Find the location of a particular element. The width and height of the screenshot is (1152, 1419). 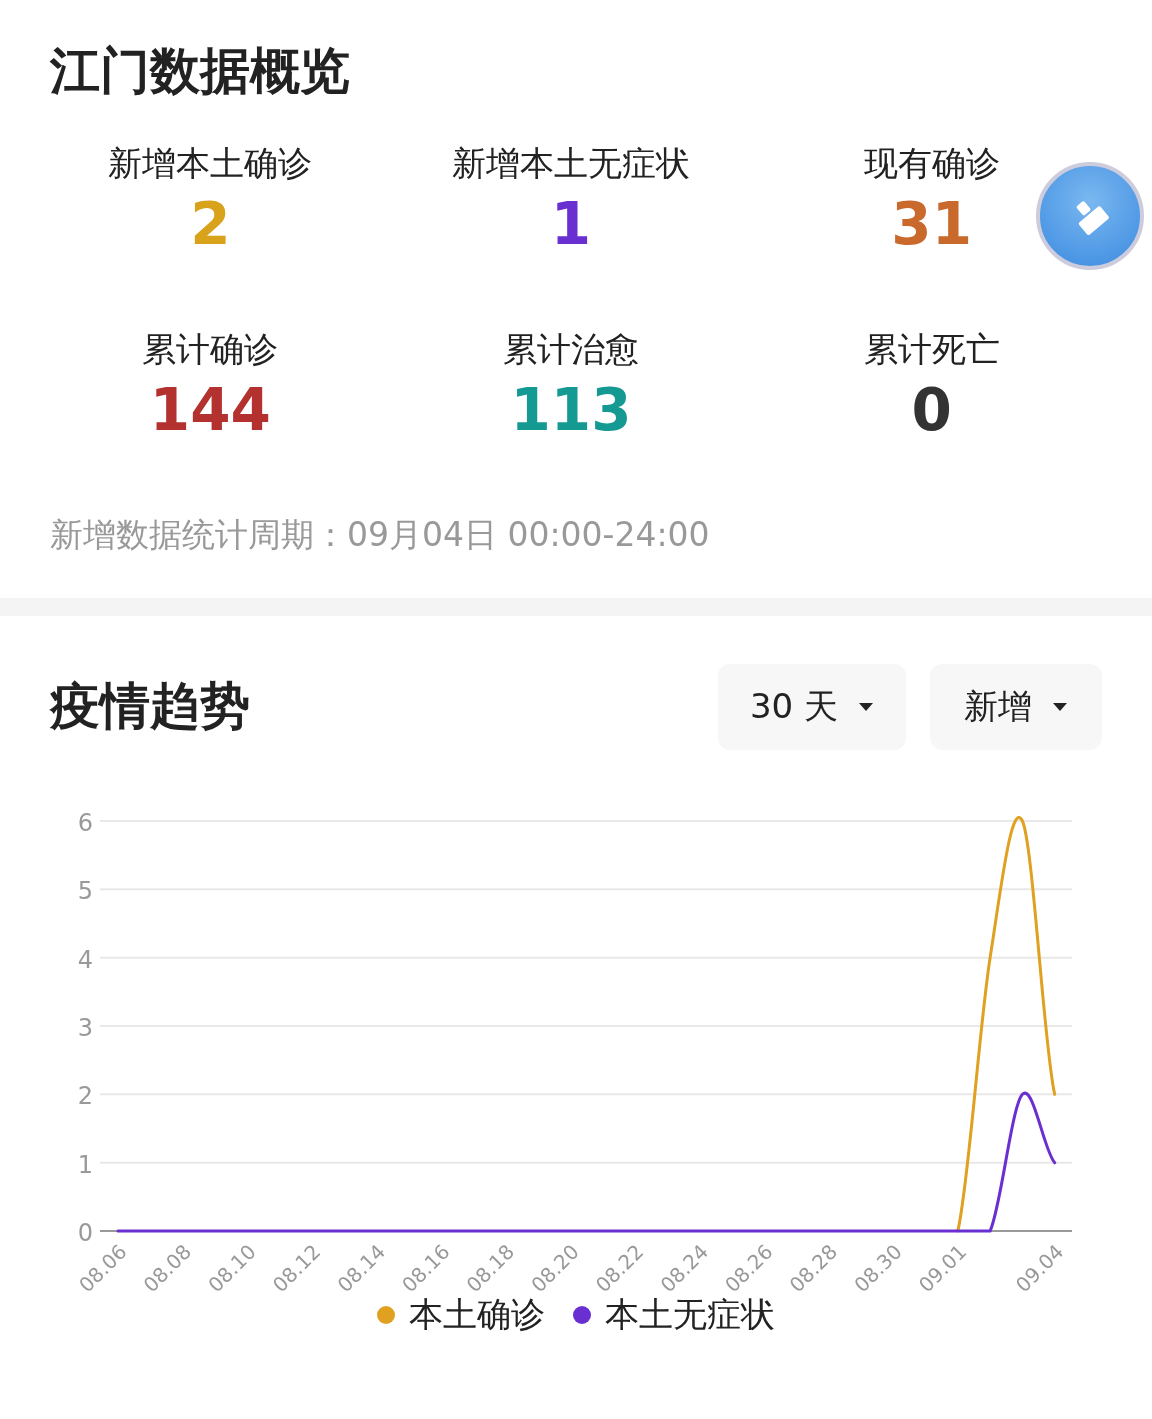

stat-label: 累计死亡 is located at coordinates (931, 349).